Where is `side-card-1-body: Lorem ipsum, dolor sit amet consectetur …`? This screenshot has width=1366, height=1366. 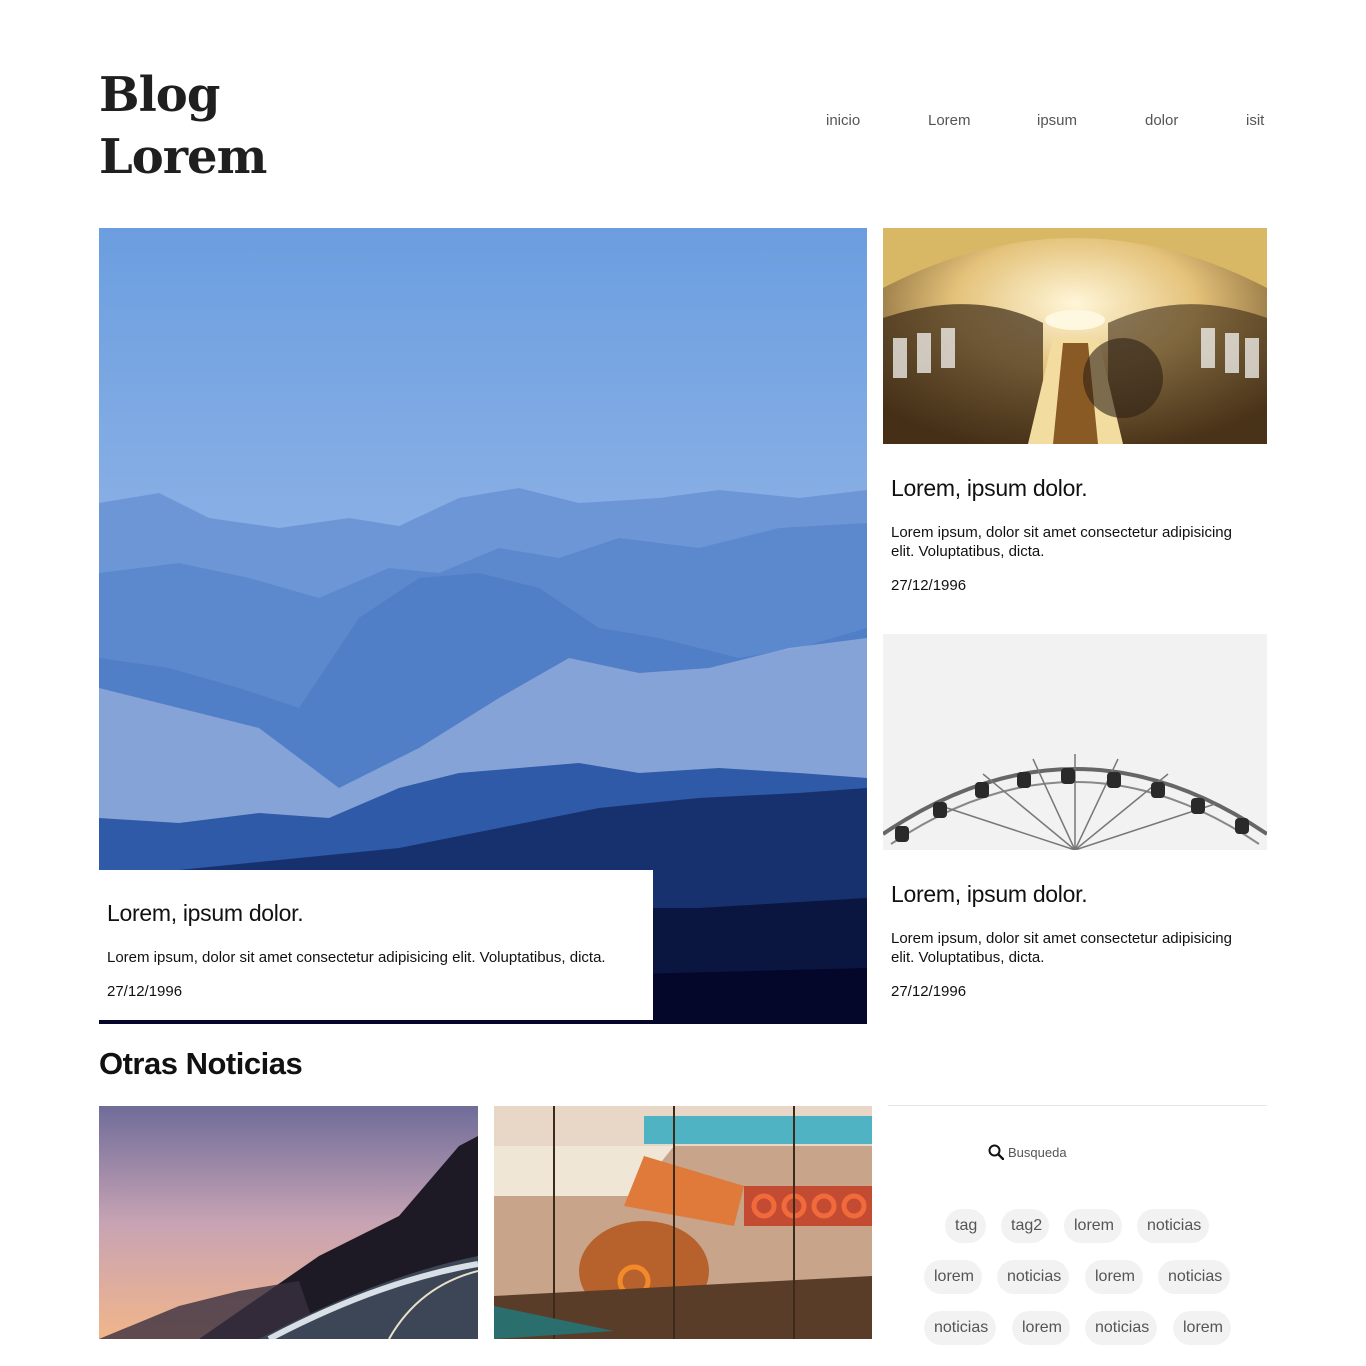 side-card-1-body: Lorem ipsum, dolor sit amet consectetur … is located at coordinates (1061, 542).